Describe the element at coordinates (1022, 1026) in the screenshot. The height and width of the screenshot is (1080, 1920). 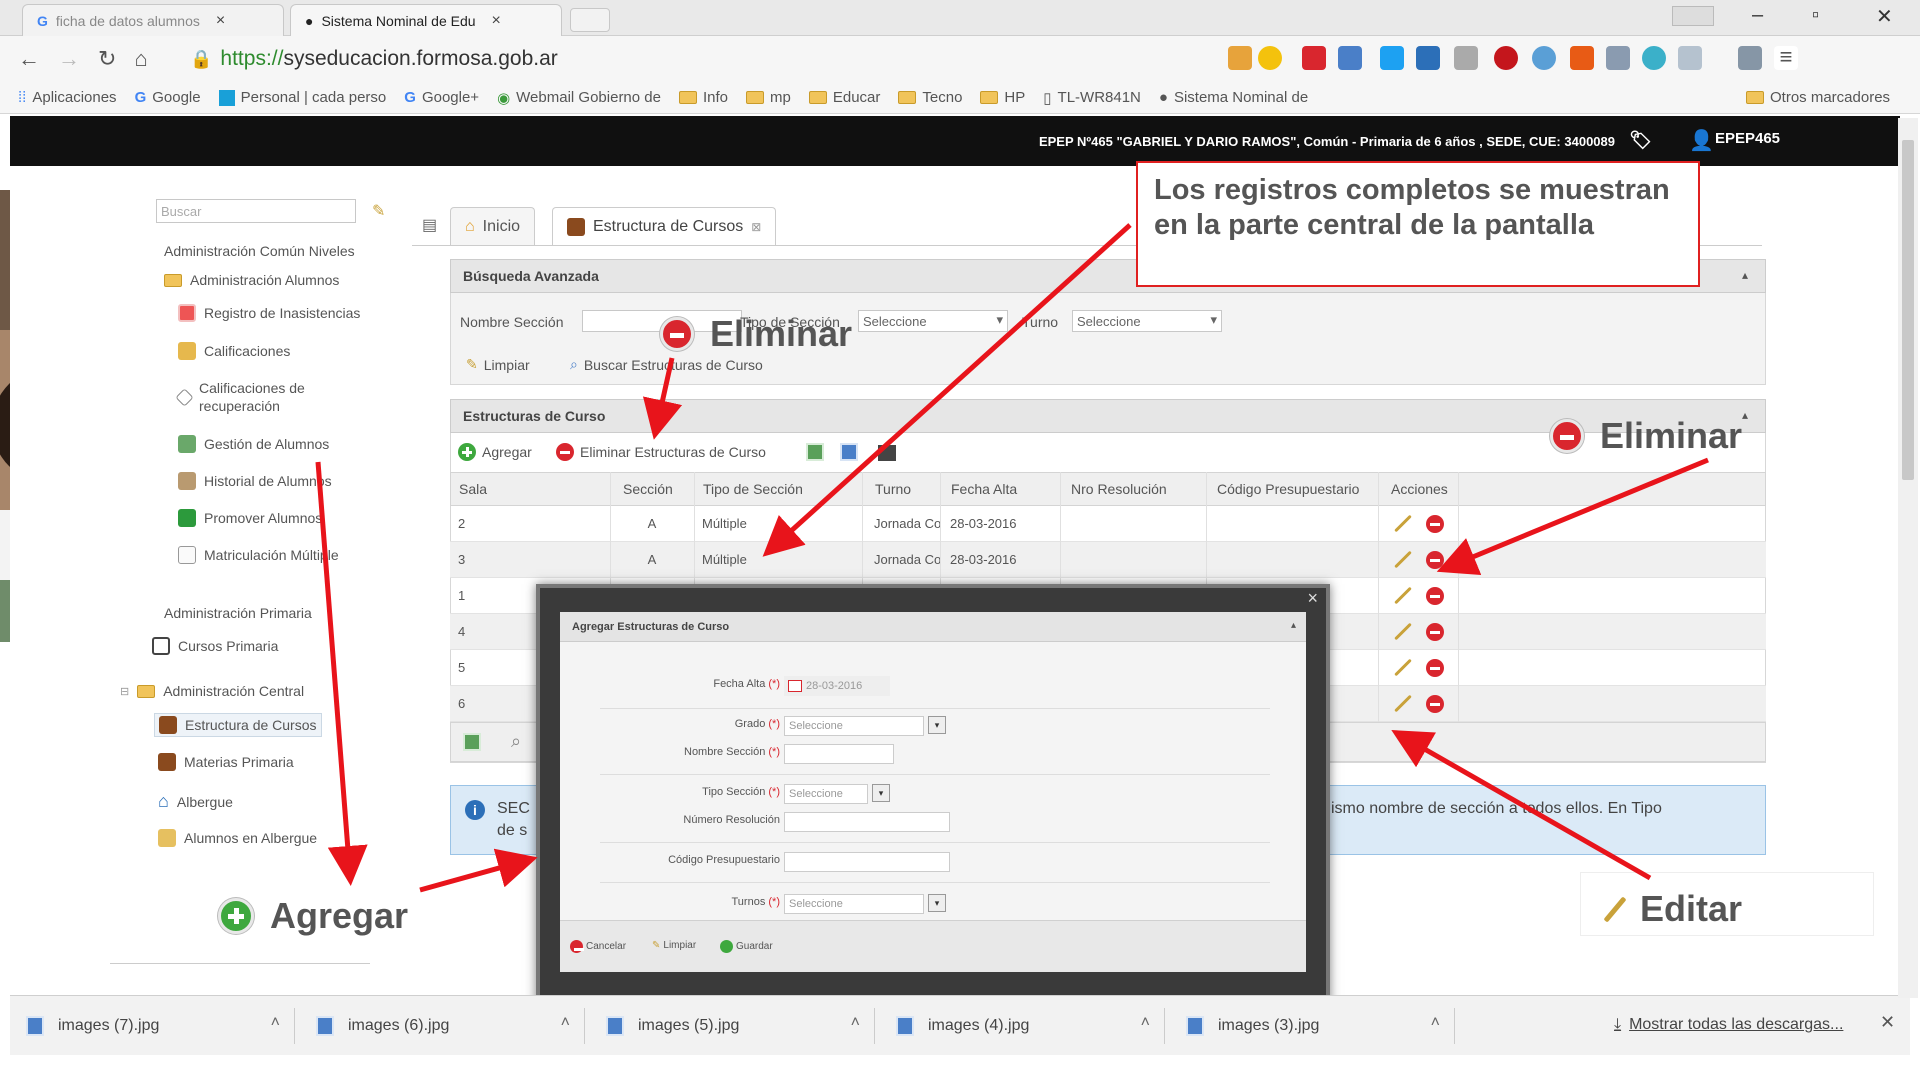
I see `download-item: images (4).jpg ˄` at that location.